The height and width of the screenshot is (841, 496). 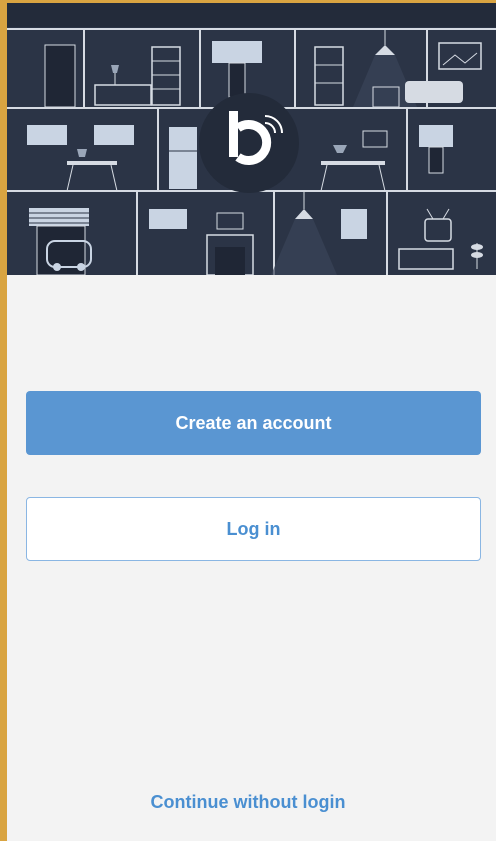 I want to click on continue-without-login-link: Continue without login, so click(x=248, y=802).